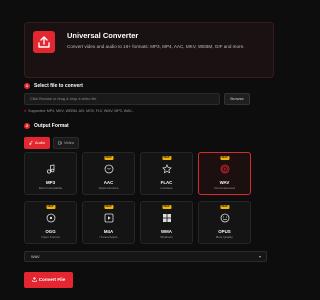 The image size is (320, 300). Describe the element at coordinates (69, 142) in the screenshot. I see `tab-video-label: Video` at that location.